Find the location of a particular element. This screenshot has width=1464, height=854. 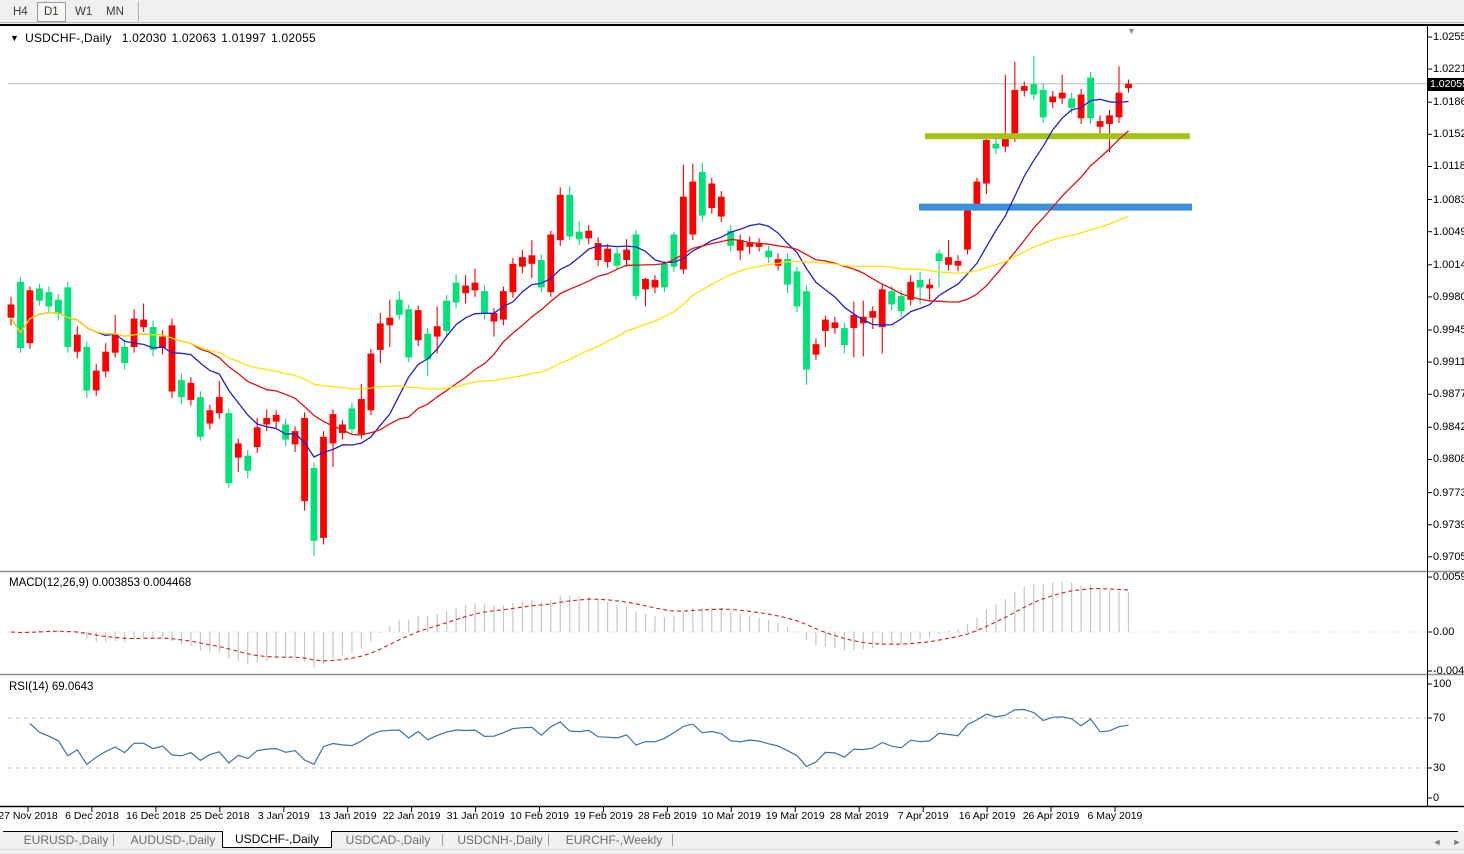

tab-eurchf: EURCHF-,Weekly is located at coordinates (614, 840).